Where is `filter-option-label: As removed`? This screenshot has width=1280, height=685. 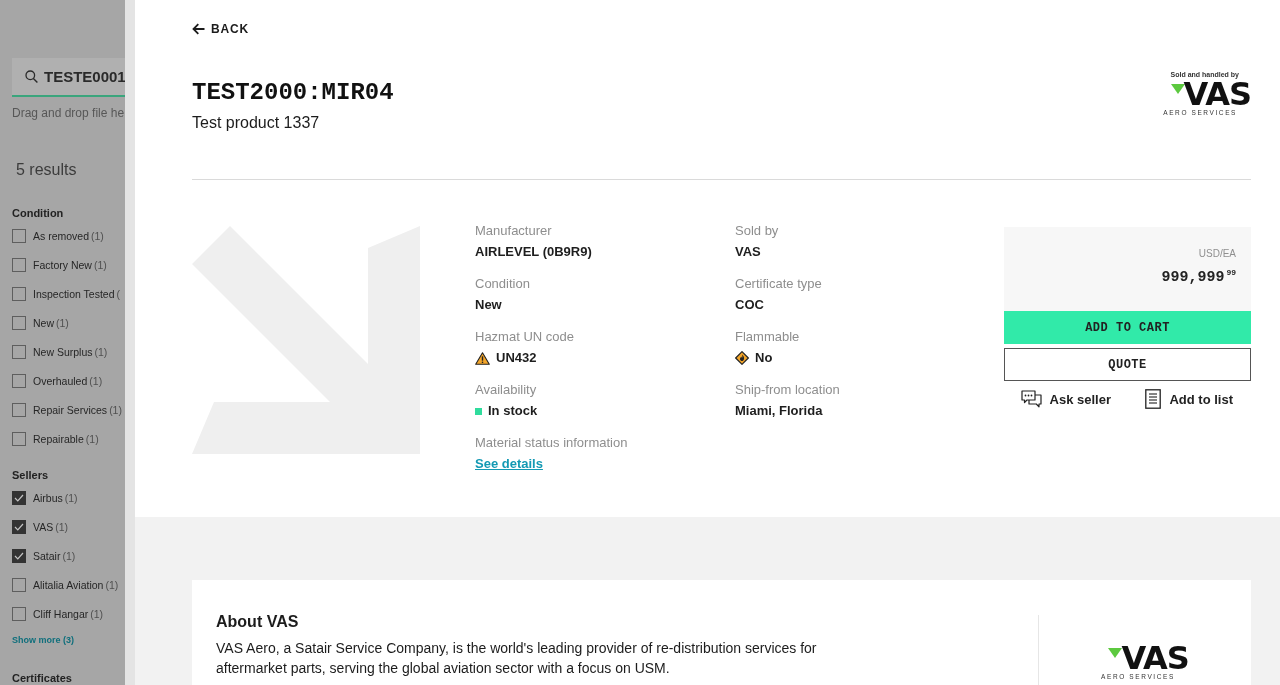
filter-option-label: As removed is located at coordinates (61, 235).